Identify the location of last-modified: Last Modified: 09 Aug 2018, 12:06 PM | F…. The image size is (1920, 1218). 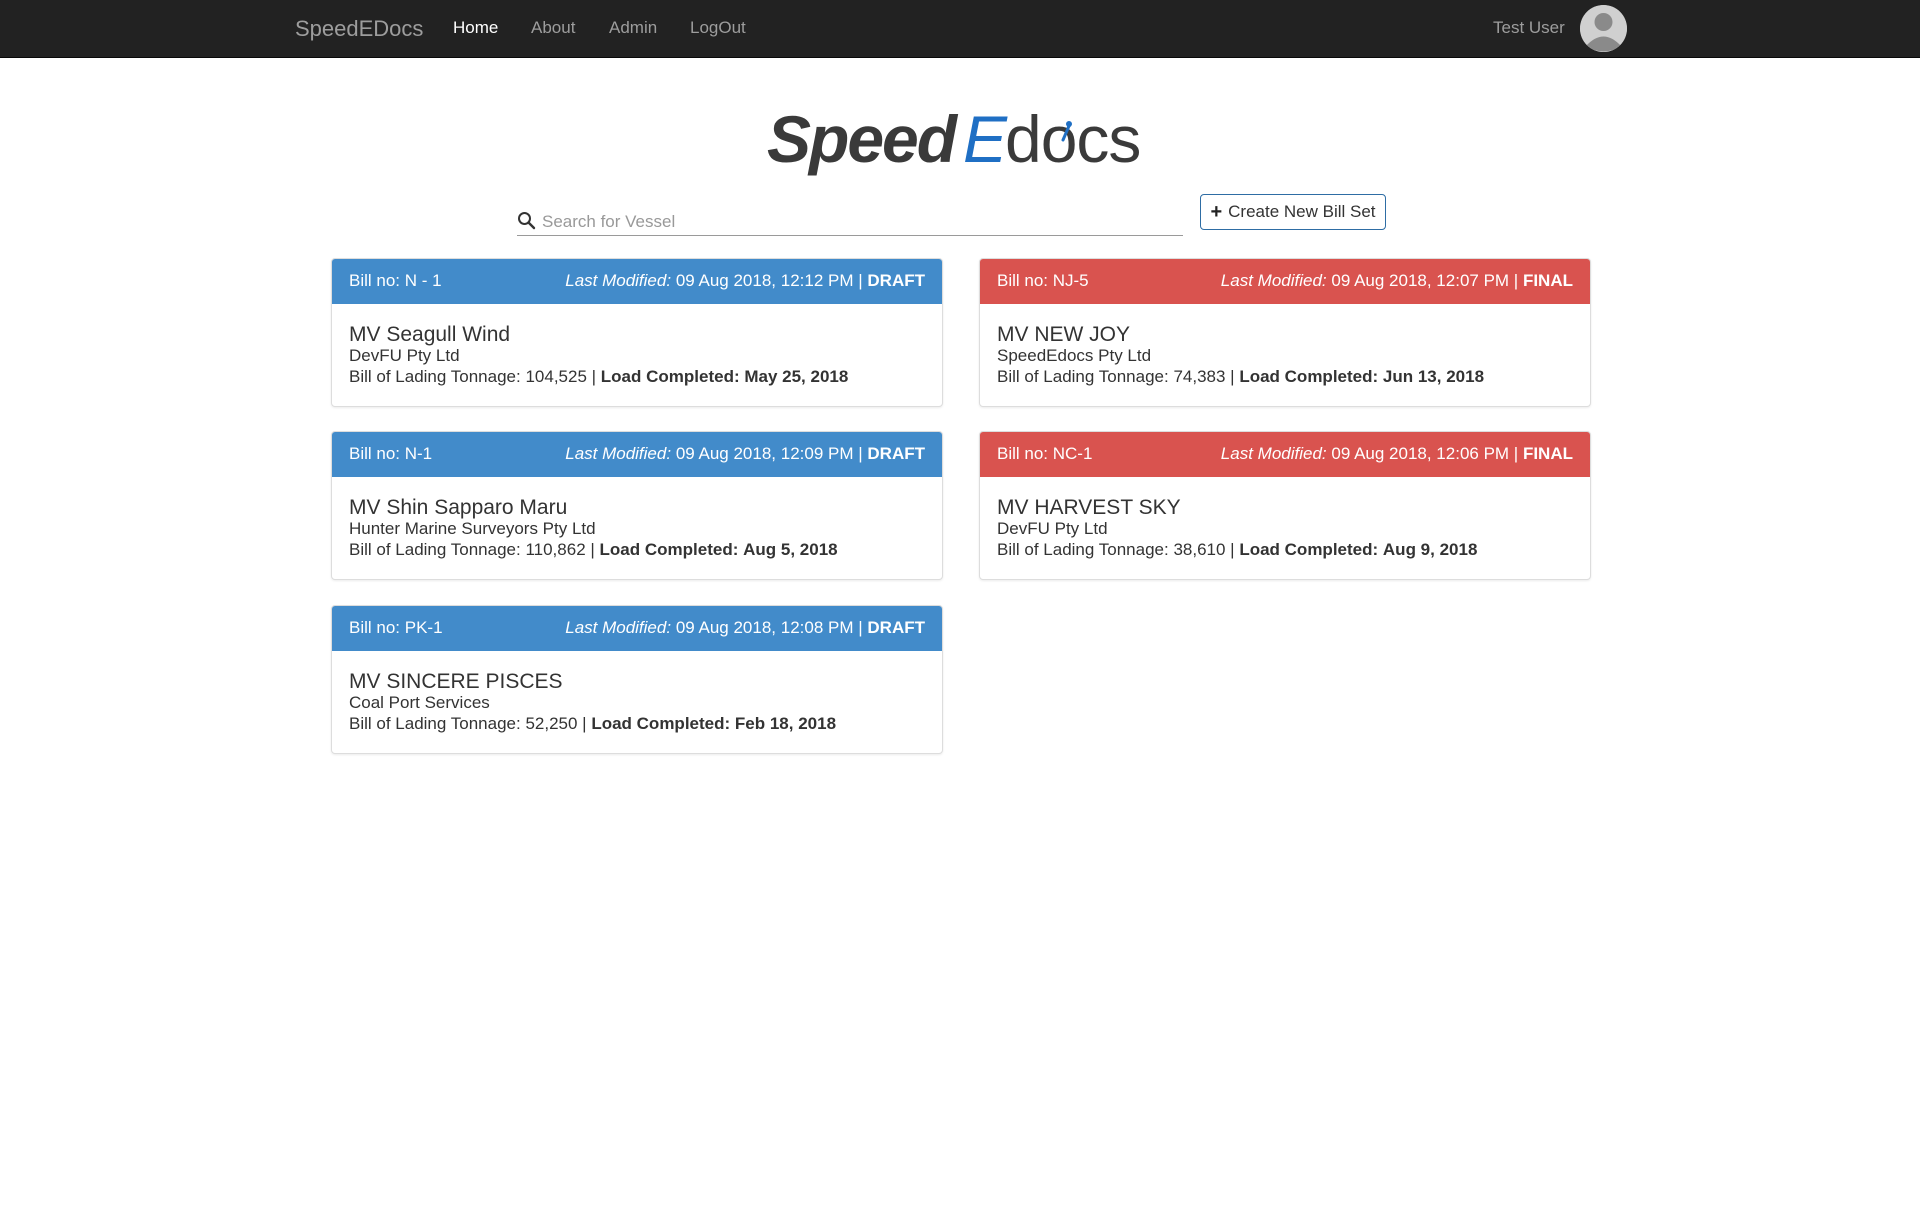
(1396, 453).